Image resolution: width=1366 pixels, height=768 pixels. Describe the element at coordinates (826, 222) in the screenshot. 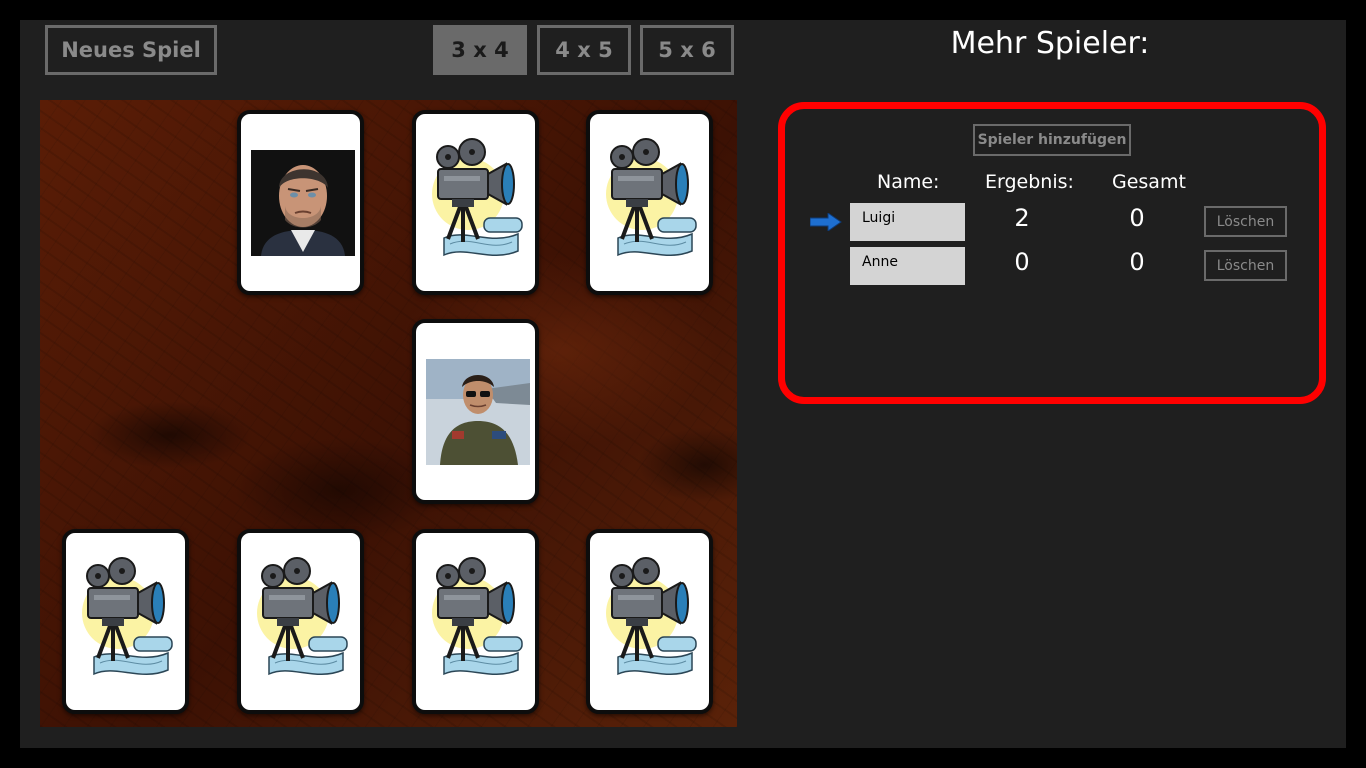

I see `right-arrow-icon` at that location.